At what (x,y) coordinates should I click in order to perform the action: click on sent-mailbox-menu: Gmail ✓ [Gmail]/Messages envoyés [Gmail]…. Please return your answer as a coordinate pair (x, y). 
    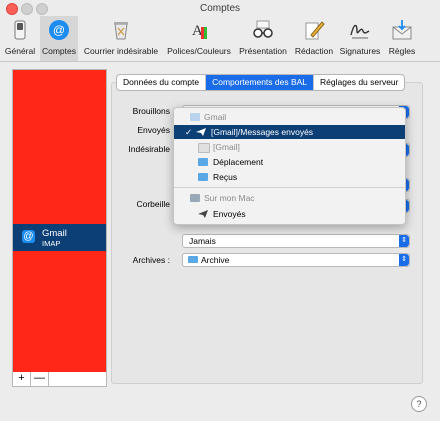
    Looking at the image, I should click on (289, 166).